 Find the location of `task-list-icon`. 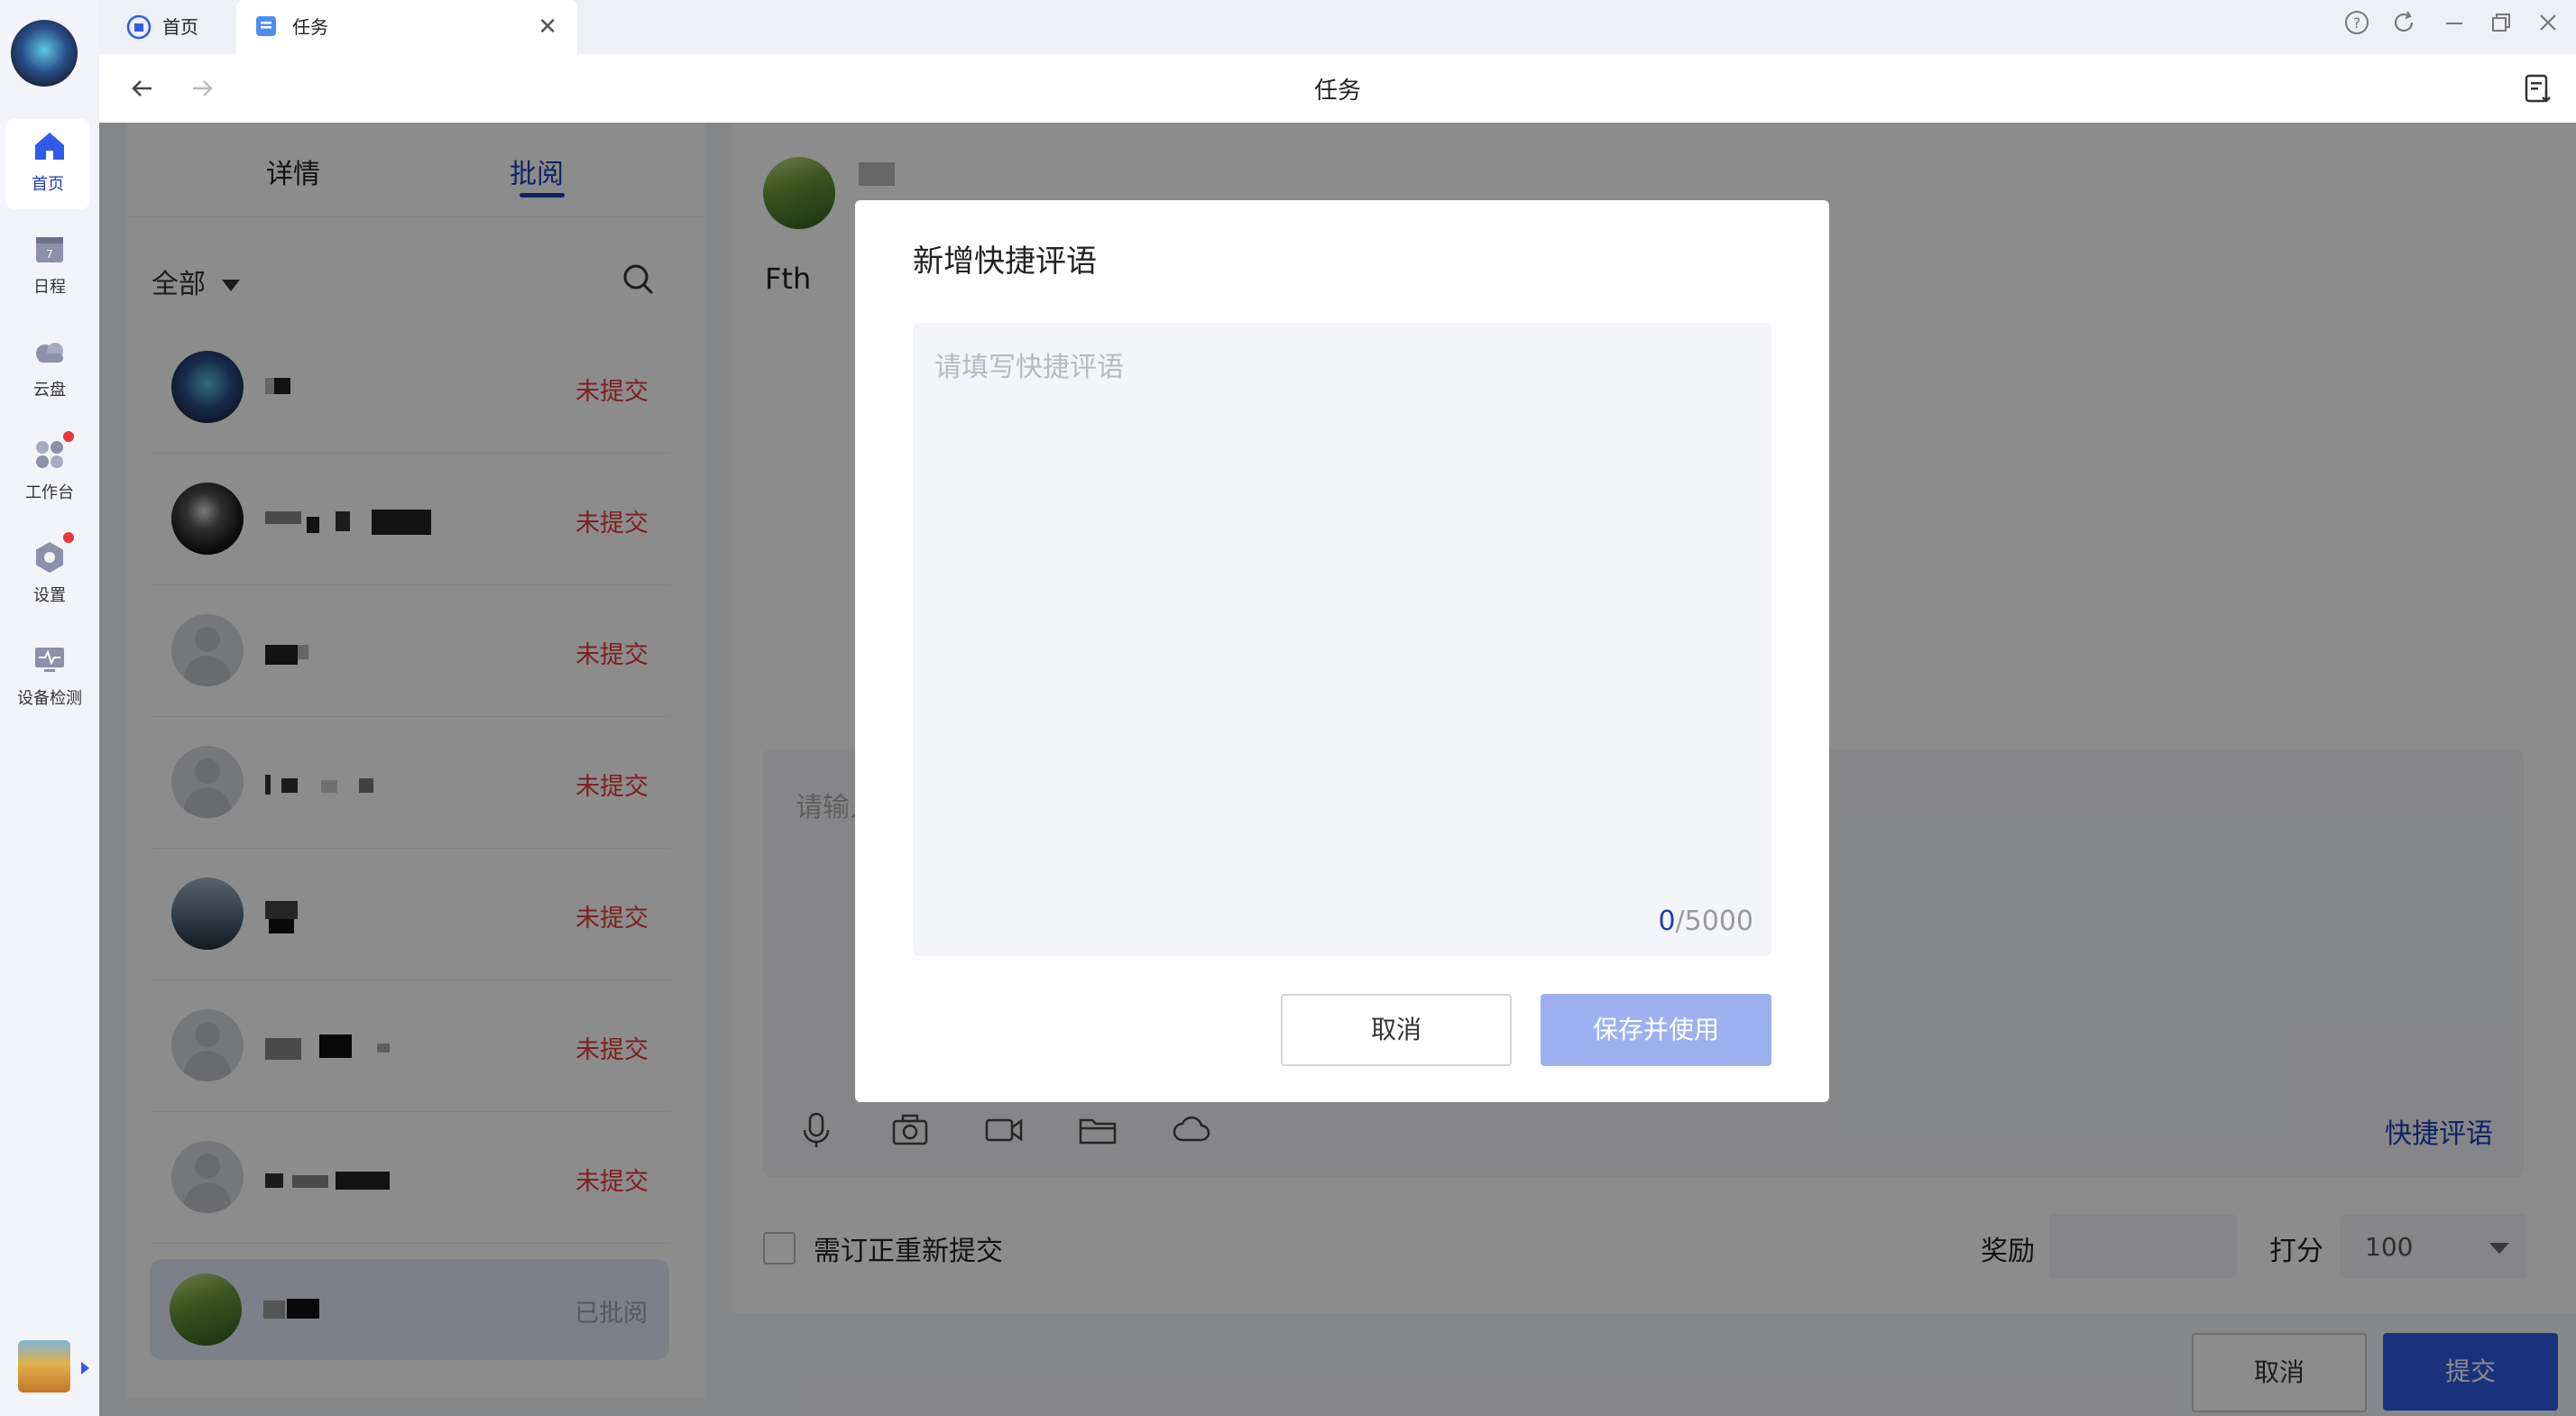

task-list-icon is located at coordinates (2538, 88).